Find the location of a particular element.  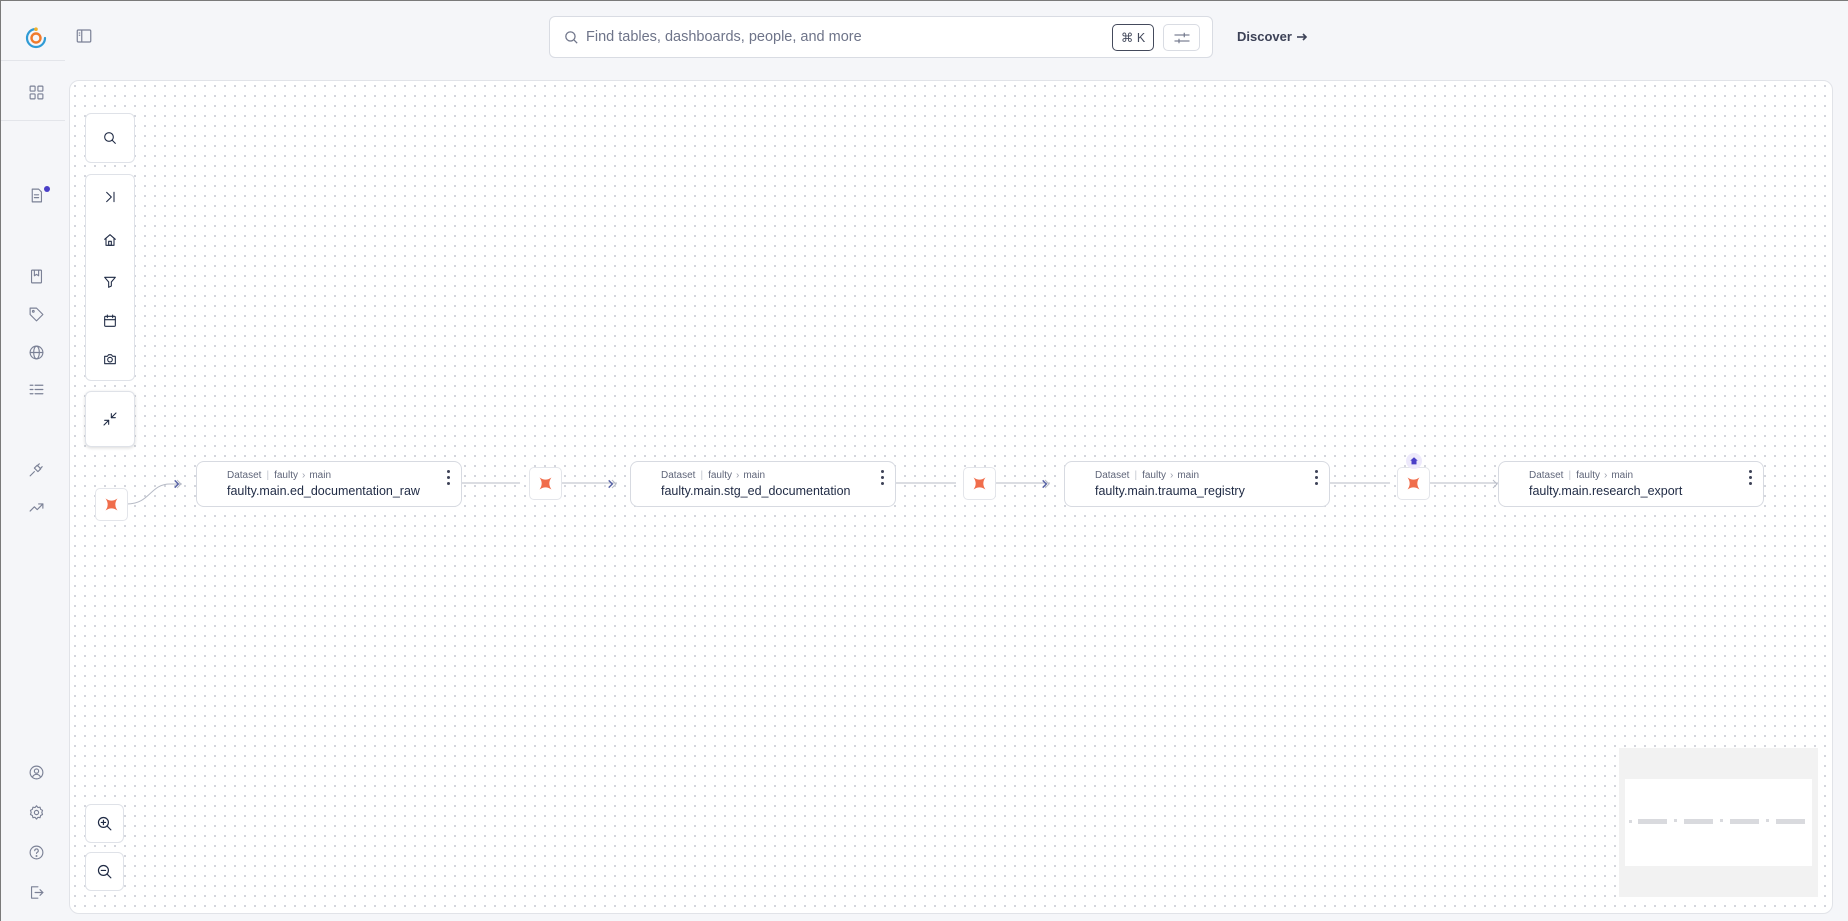

filter-button is located at coordinates (110, 282).